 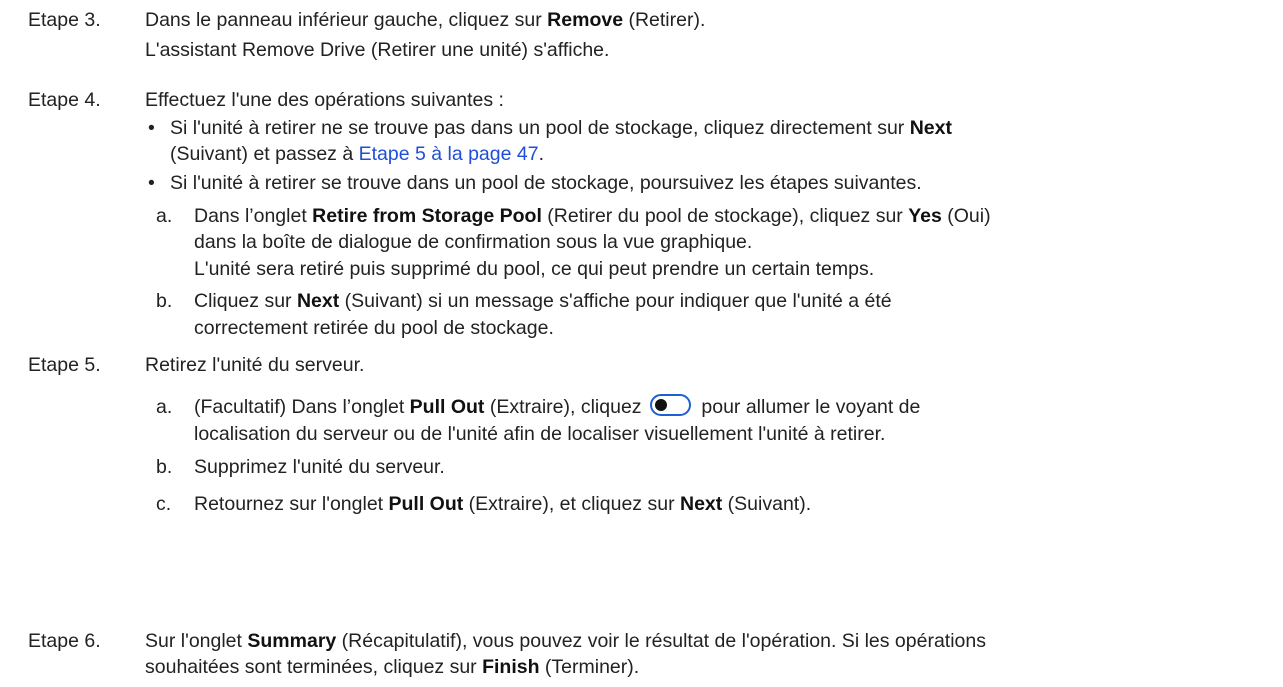 What do you see at coordinates (449, 154) in the screenshot?
I see `step-5-link: Etape 5 à la page 47` at bounding box center [449, 154].